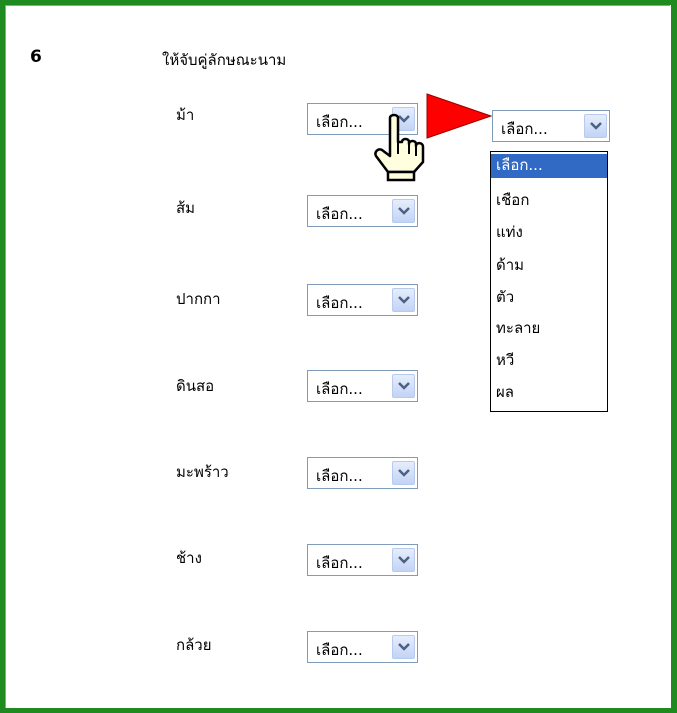 Image resolution: width=677 pixels, height=713 pixels. What do you see at coordinates (459, 116) in the screenshot?
I see `red-triangle-arrow-icon` at bounding box center [459, 116].